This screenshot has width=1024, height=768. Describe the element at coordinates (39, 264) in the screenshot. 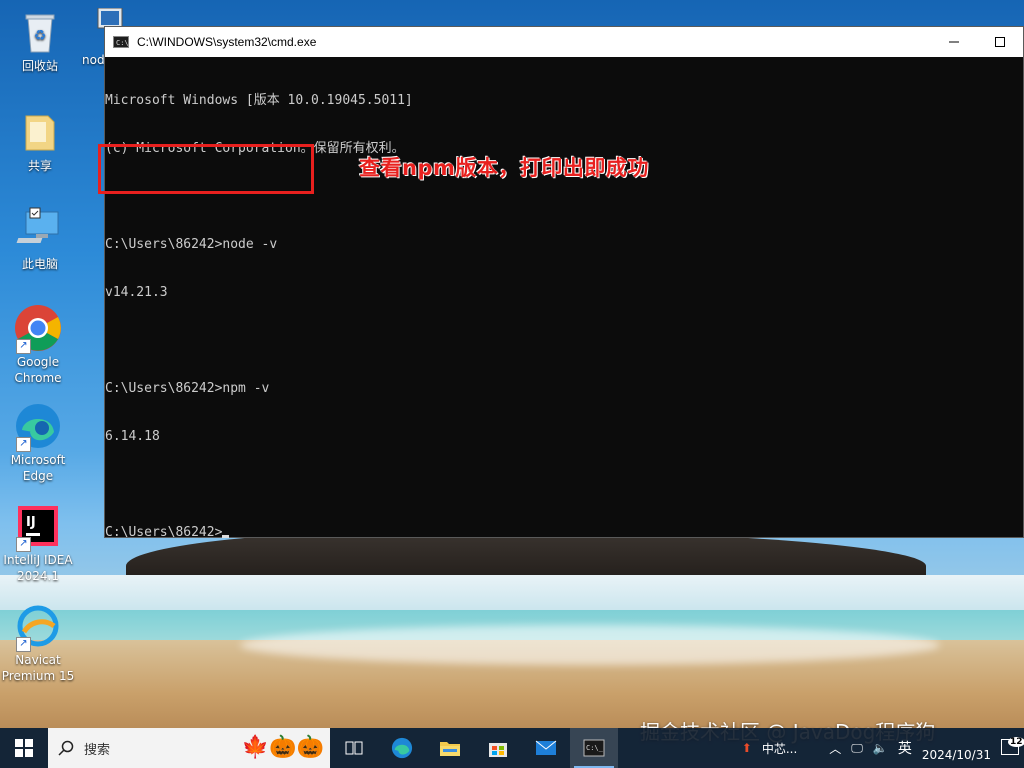

I see `desktop-icon-label: 此电脑` at that location.